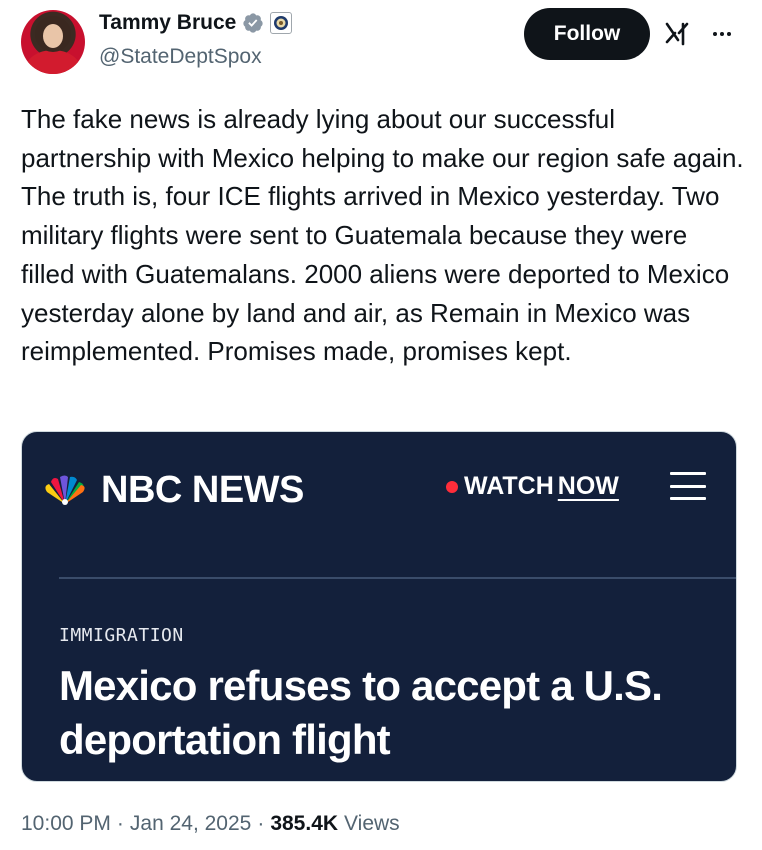  I want to click on watch-label: WATCH, so click(509, 486).